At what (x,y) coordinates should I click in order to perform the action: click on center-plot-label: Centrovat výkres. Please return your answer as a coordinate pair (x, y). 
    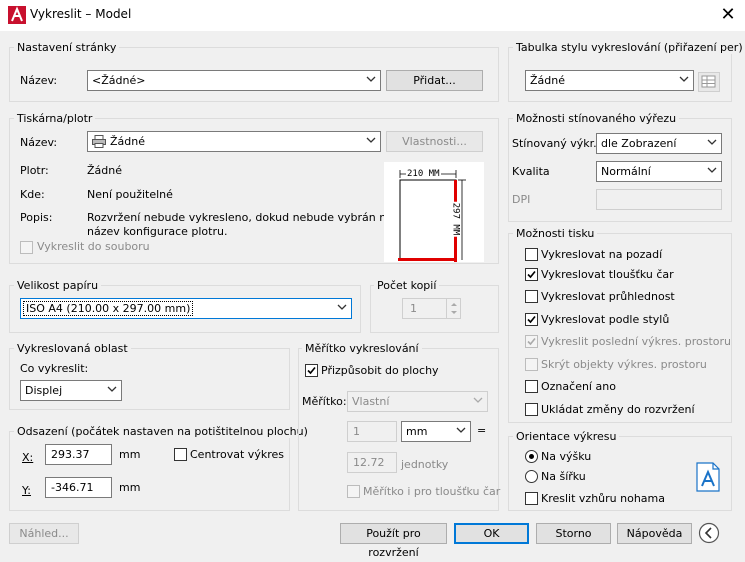
    Looking at the image, I should click on (237, 454).